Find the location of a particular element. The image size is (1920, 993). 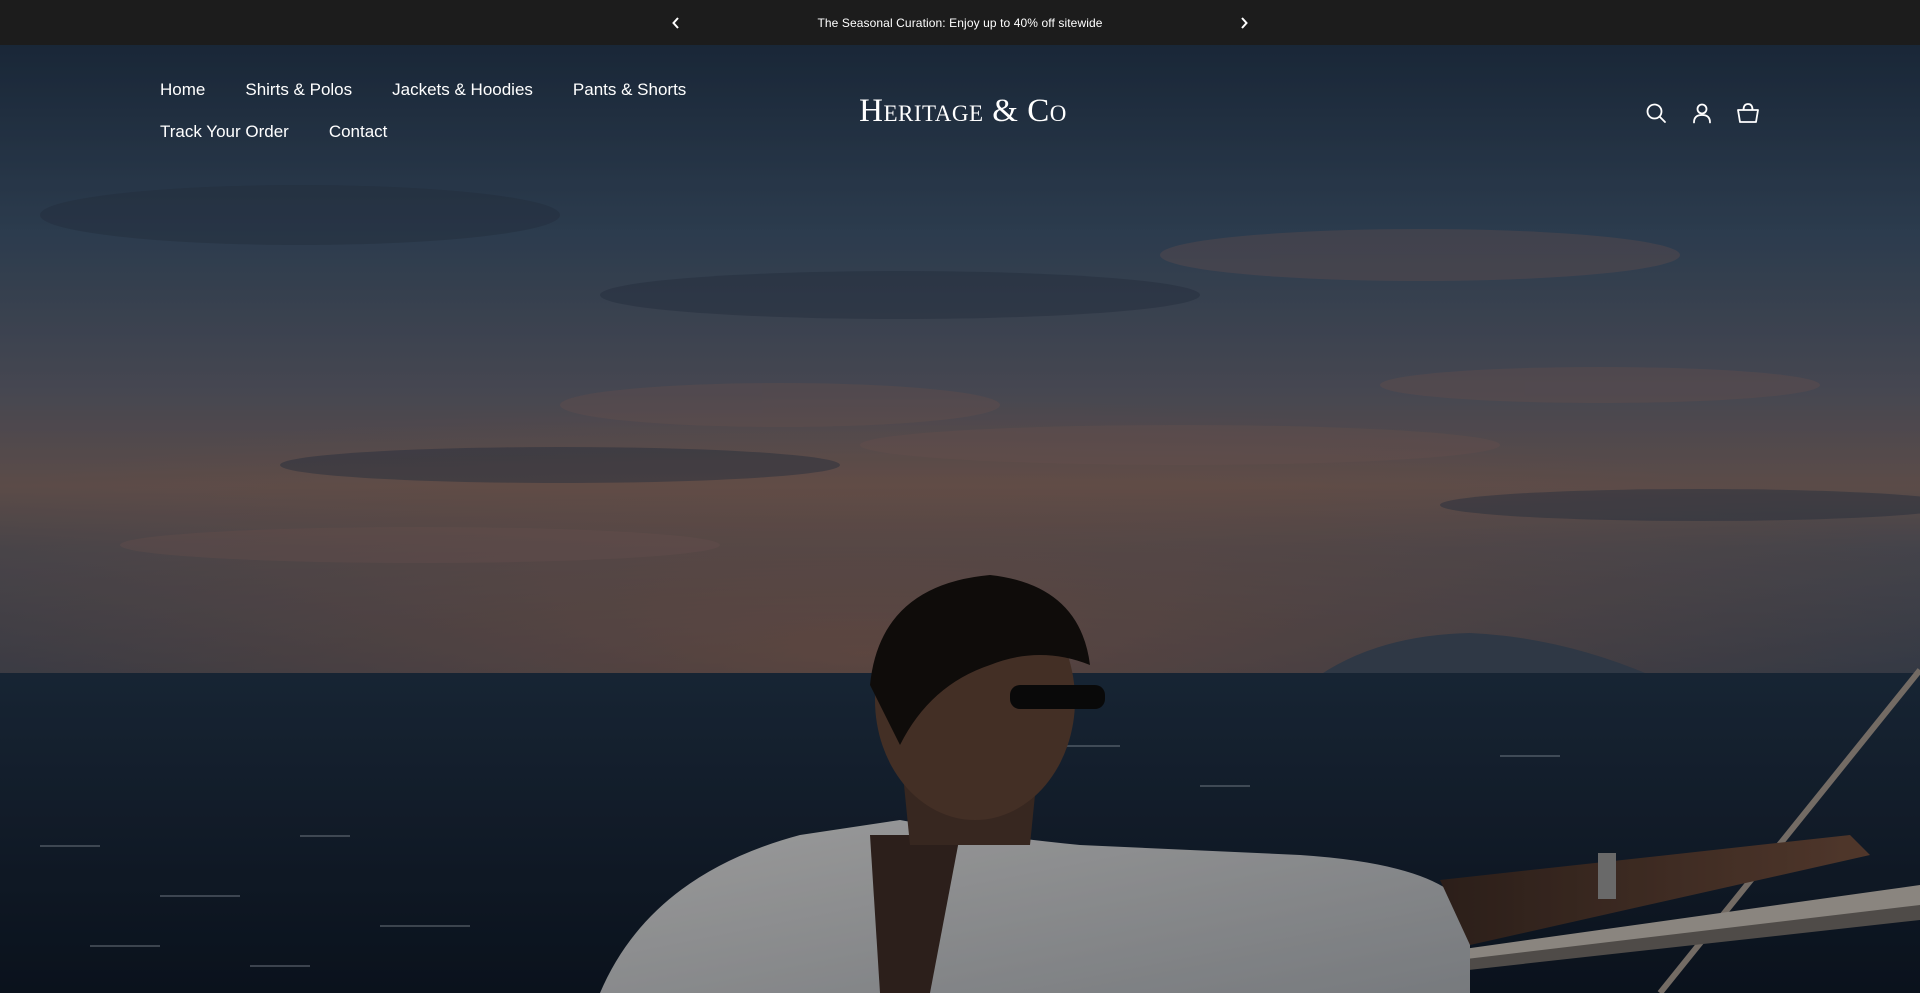

logo-text: Heritage & Co is located at coordinates (963, 111).